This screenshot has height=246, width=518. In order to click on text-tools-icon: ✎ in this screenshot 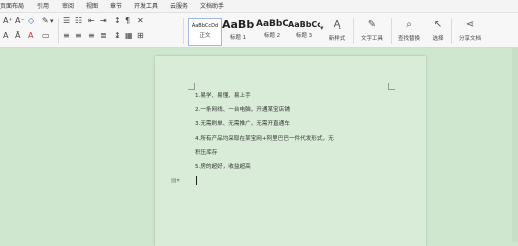, I will do `click(372, 24)`.